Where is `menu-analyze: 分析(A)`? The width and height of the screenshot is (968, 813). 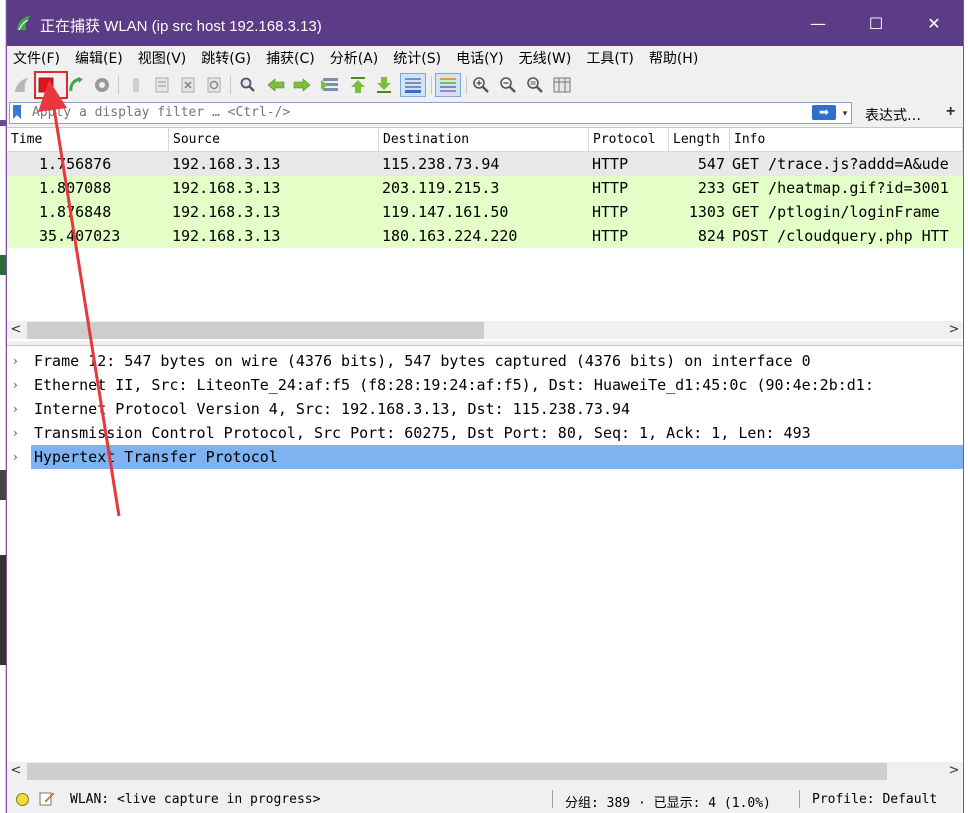
menu-analyze: 分析(A) is located at coordinates (354, 58).